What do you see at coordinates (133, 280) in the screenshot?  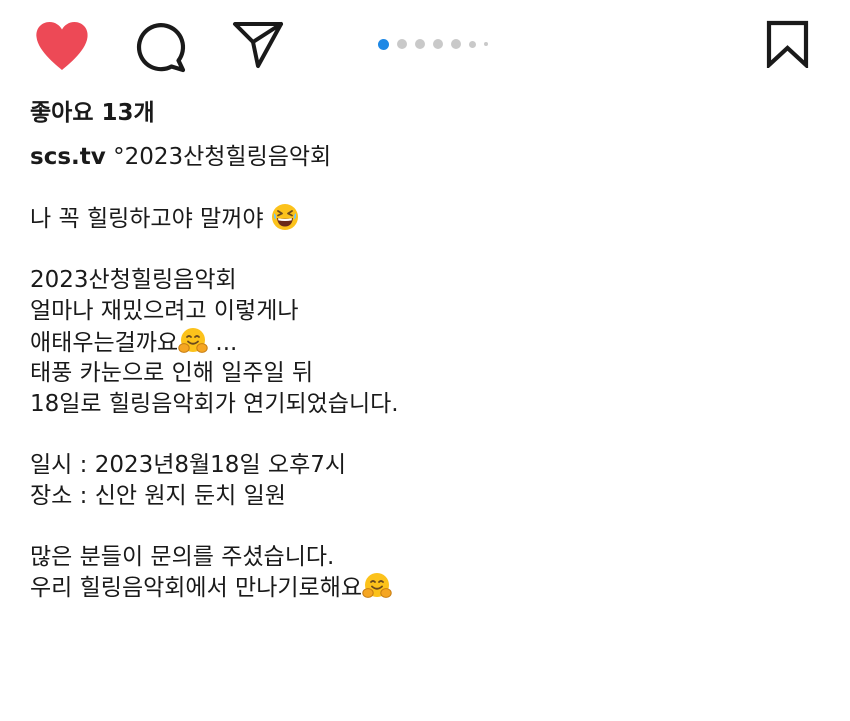 I see `caption-line-5: 2023산청힐링음악회` at bounding box center [133, 280].